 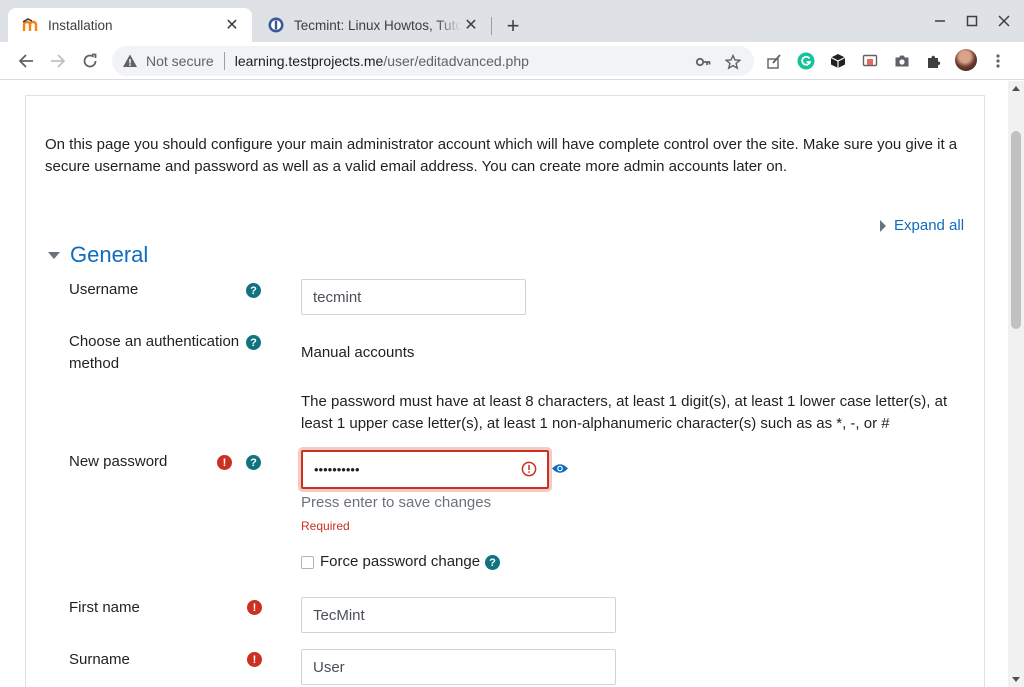 I want to click on page-scrollbar, so click(x=1016, y=384).